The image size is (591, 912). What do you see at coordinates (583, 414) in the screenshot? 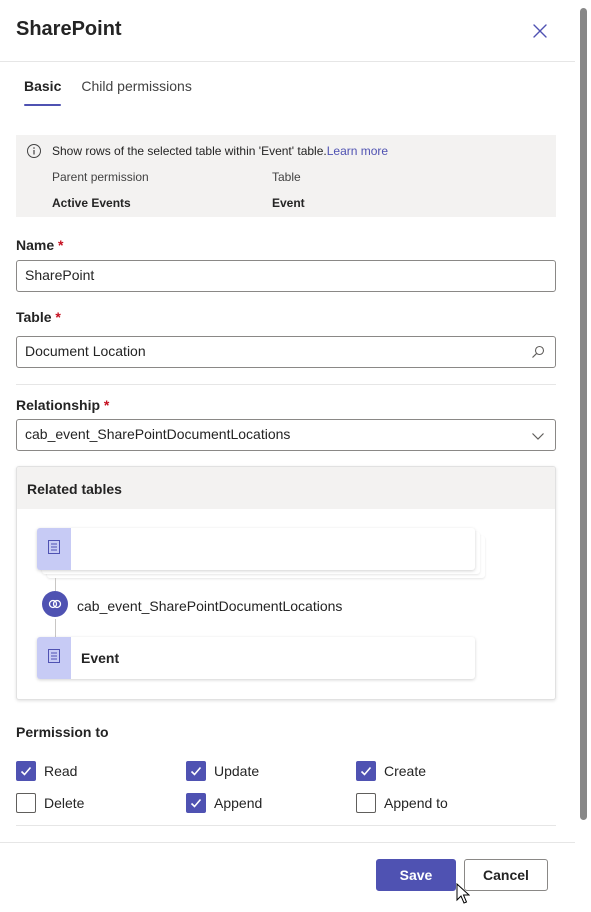
I see `scrollbar-thumb` at bounding box center [583, 414].